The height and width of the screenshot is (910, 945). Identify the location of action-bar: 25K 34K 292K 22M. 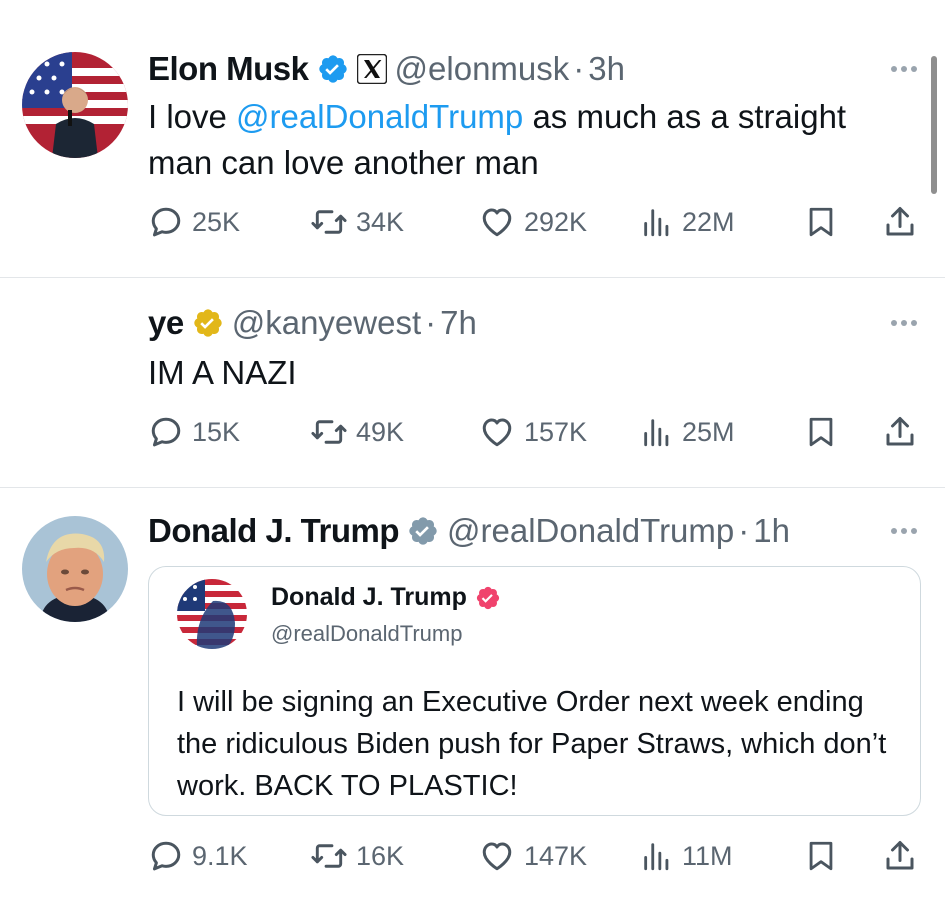
(533, 224).